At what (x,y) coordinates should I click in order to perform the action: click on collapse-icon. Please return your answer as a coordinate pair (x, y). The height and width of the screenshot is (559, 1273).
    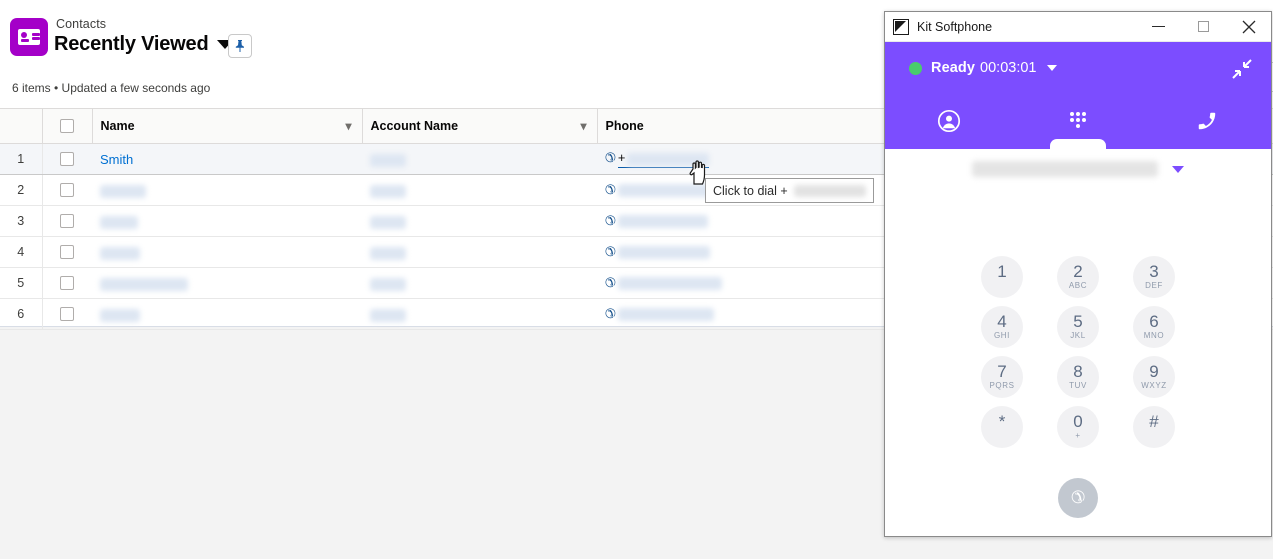
    Looking at the image, I should click on (1242, 69).